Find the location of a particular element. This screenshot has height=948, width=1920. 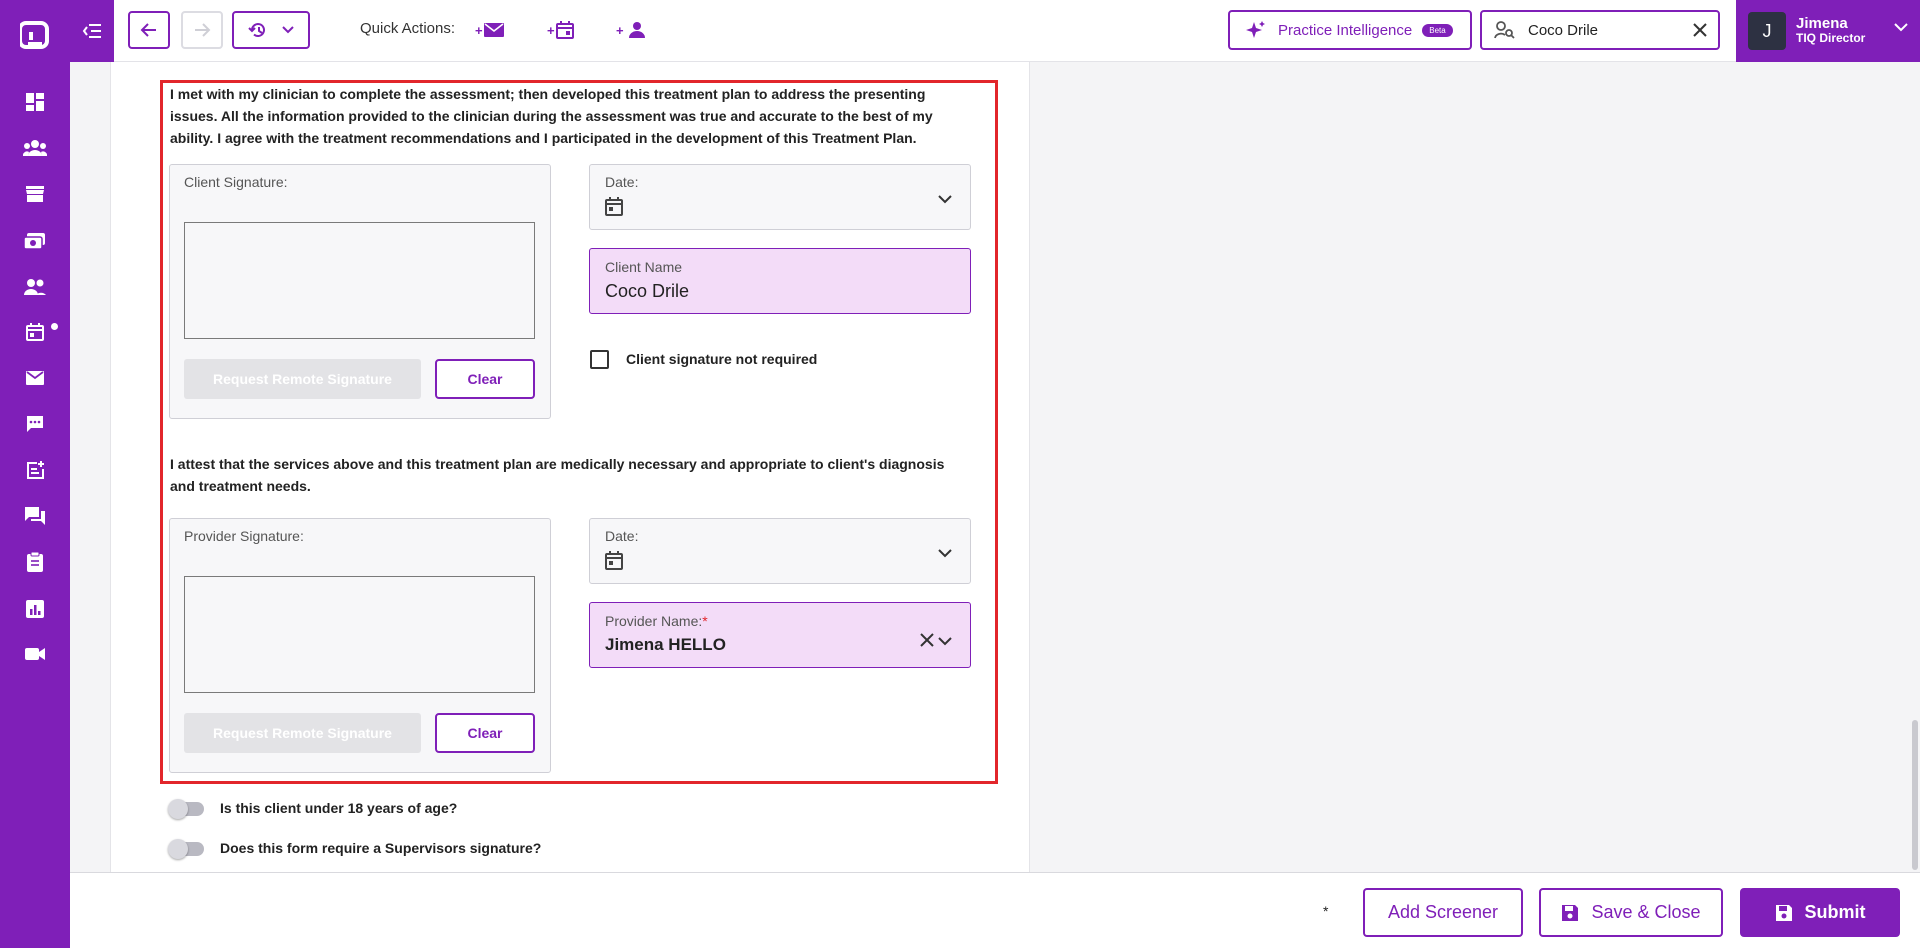

provider-name-label: Provider Name:* is located at coordinates (656, 621).